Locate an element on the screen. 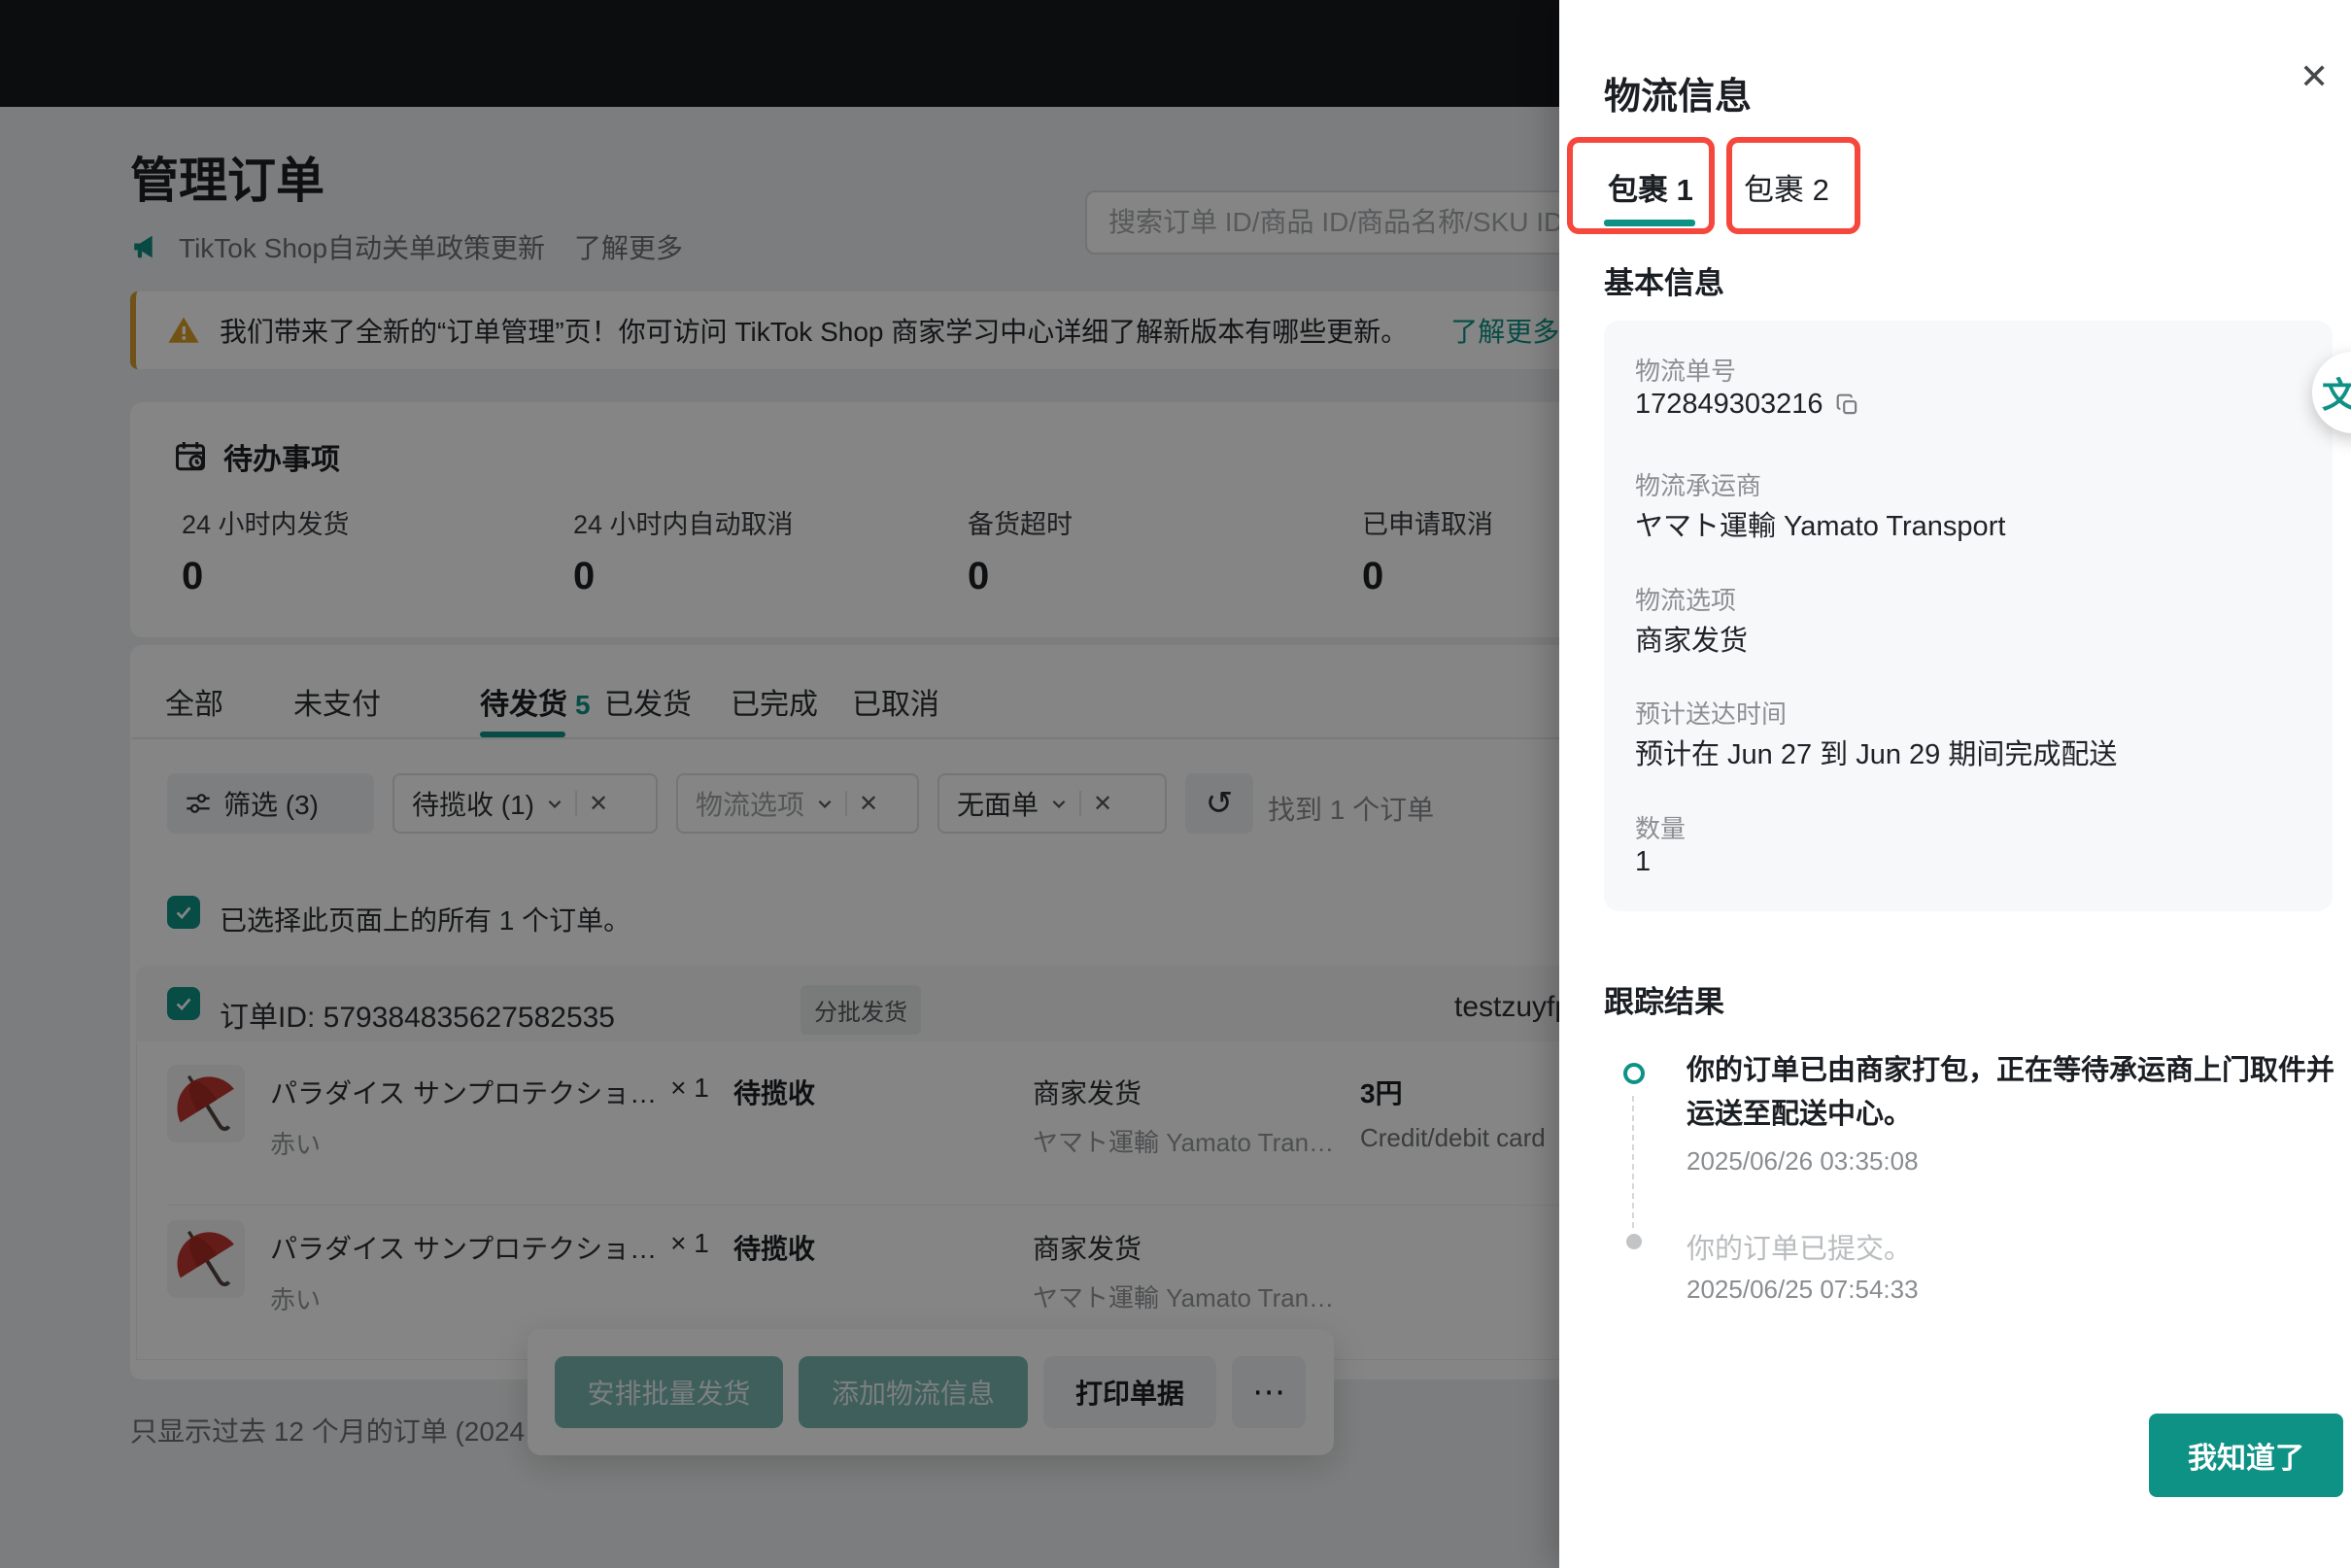 The height and width of the screenshot is (1568, 2351). panel-title: 物流信息 is located at coordinates (1678, 97).